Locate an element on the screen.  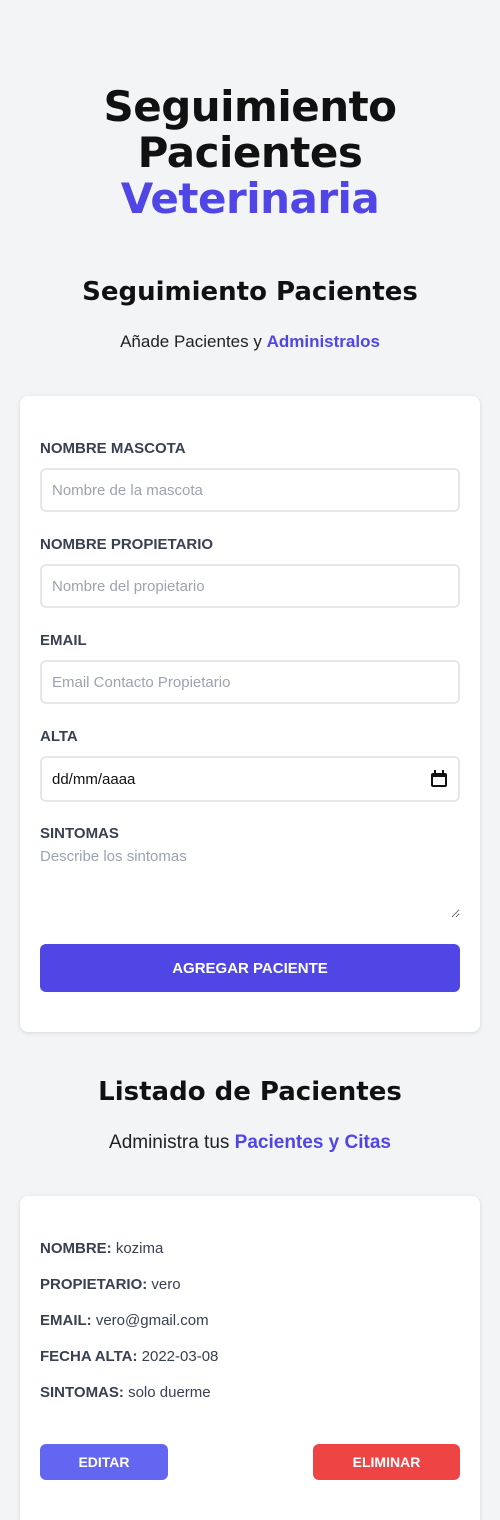
symptoms-textarea is located at coordinates (250, 883).